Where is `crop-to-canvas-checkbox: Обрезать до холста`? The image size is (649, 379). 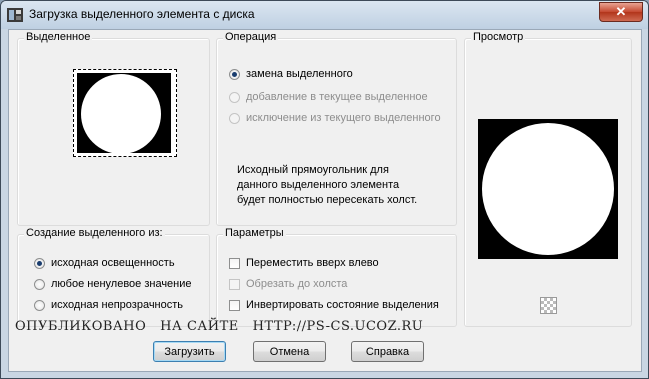 crop-to-canvas-checkbox: Обрезать до холста is located at coordinates (288, 284).